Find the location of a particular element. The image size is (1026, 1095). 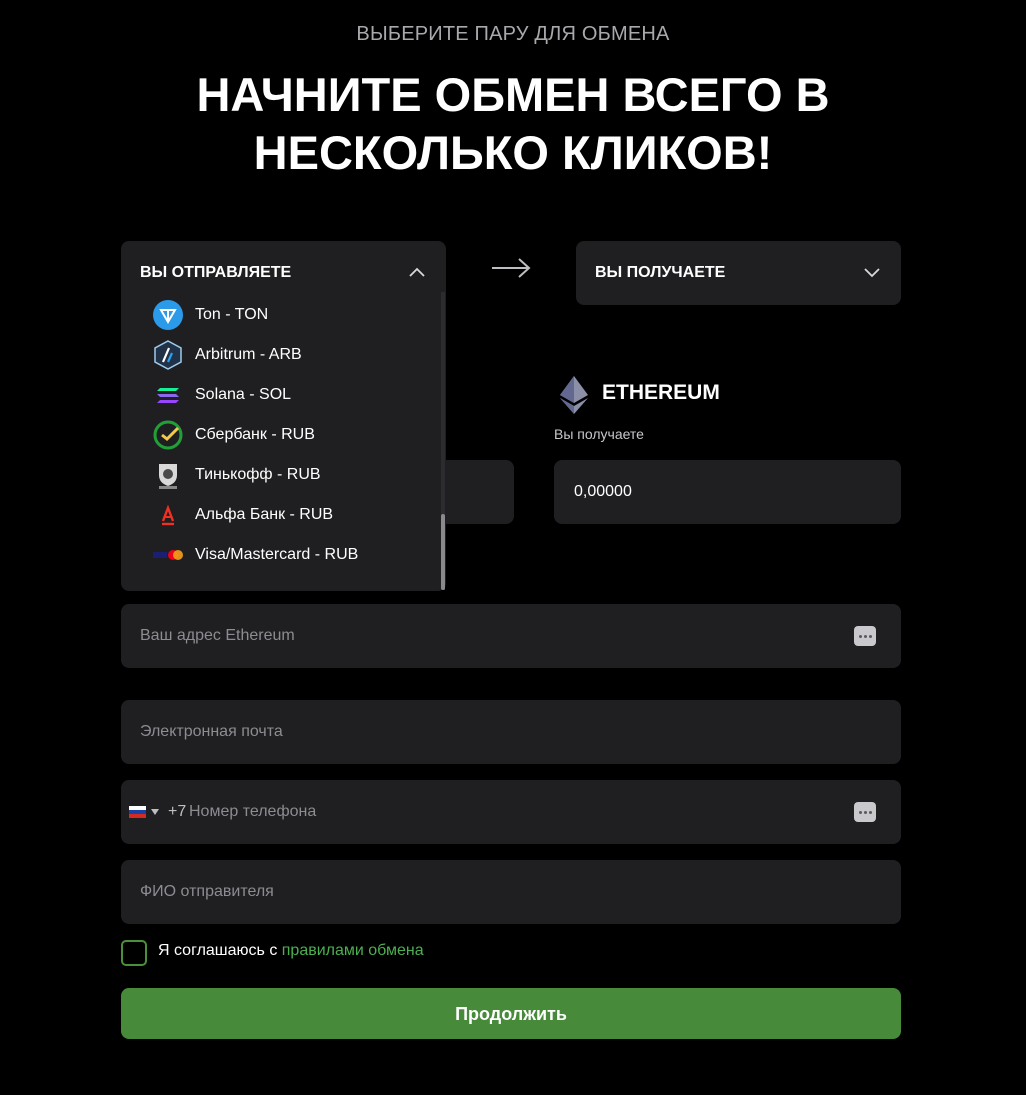

option-tinkoff: Тинькофф - RUB is located at coordinates (237, 475).